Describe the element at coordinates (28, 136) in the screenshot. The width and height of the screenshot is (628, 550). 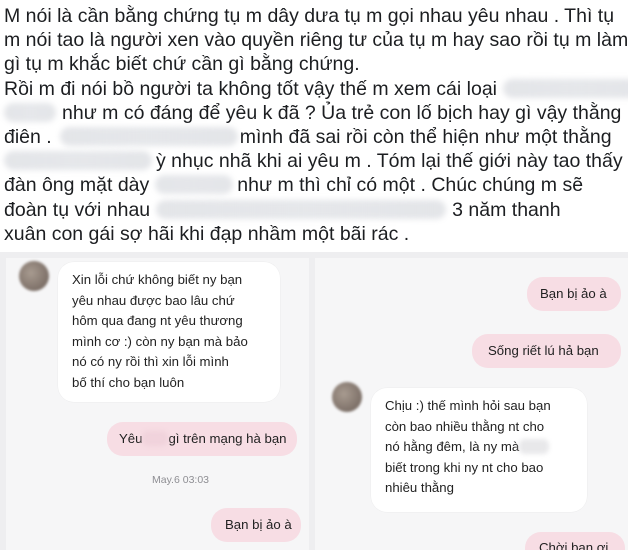
I see `post-line-text: điên .` at that location.